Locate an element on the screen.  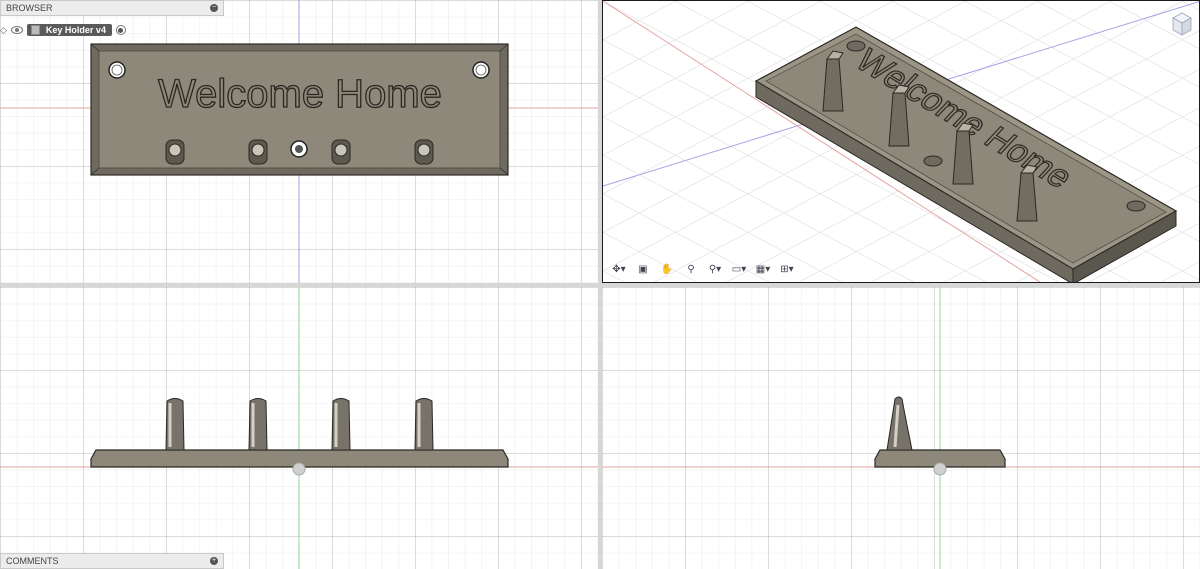
comments-title: COMMENTS is located at coordinates (32, 561).